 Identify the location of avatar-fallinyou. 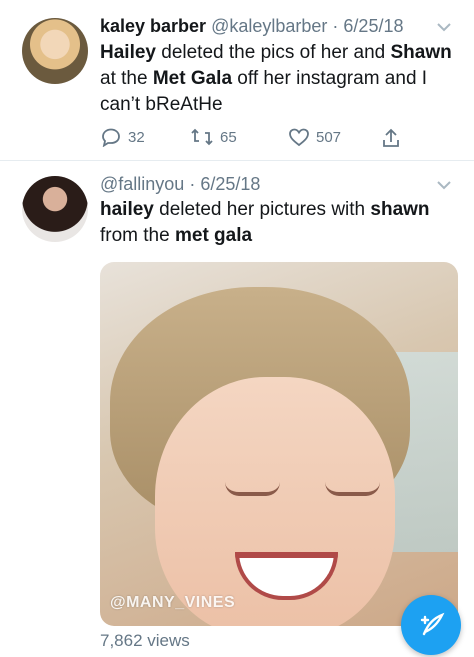
(55, 209).